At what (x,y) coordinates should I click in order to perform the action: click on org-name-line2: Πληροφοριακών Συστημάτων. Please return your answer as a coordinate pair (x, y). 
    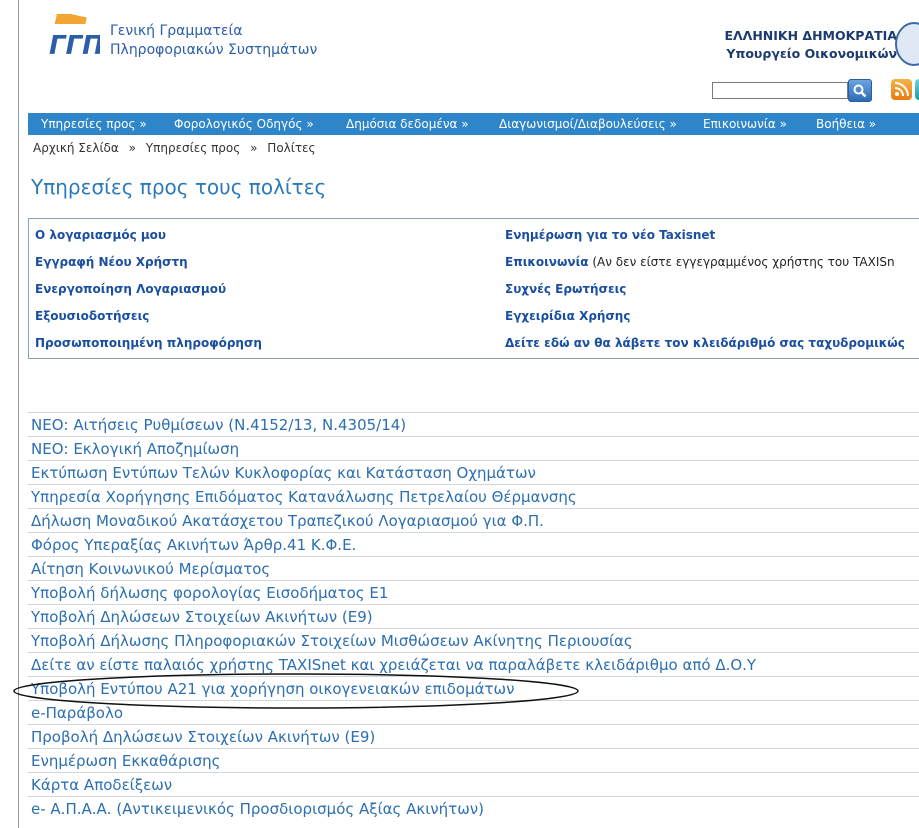
    Looking at the image, I should click on (214, 50).